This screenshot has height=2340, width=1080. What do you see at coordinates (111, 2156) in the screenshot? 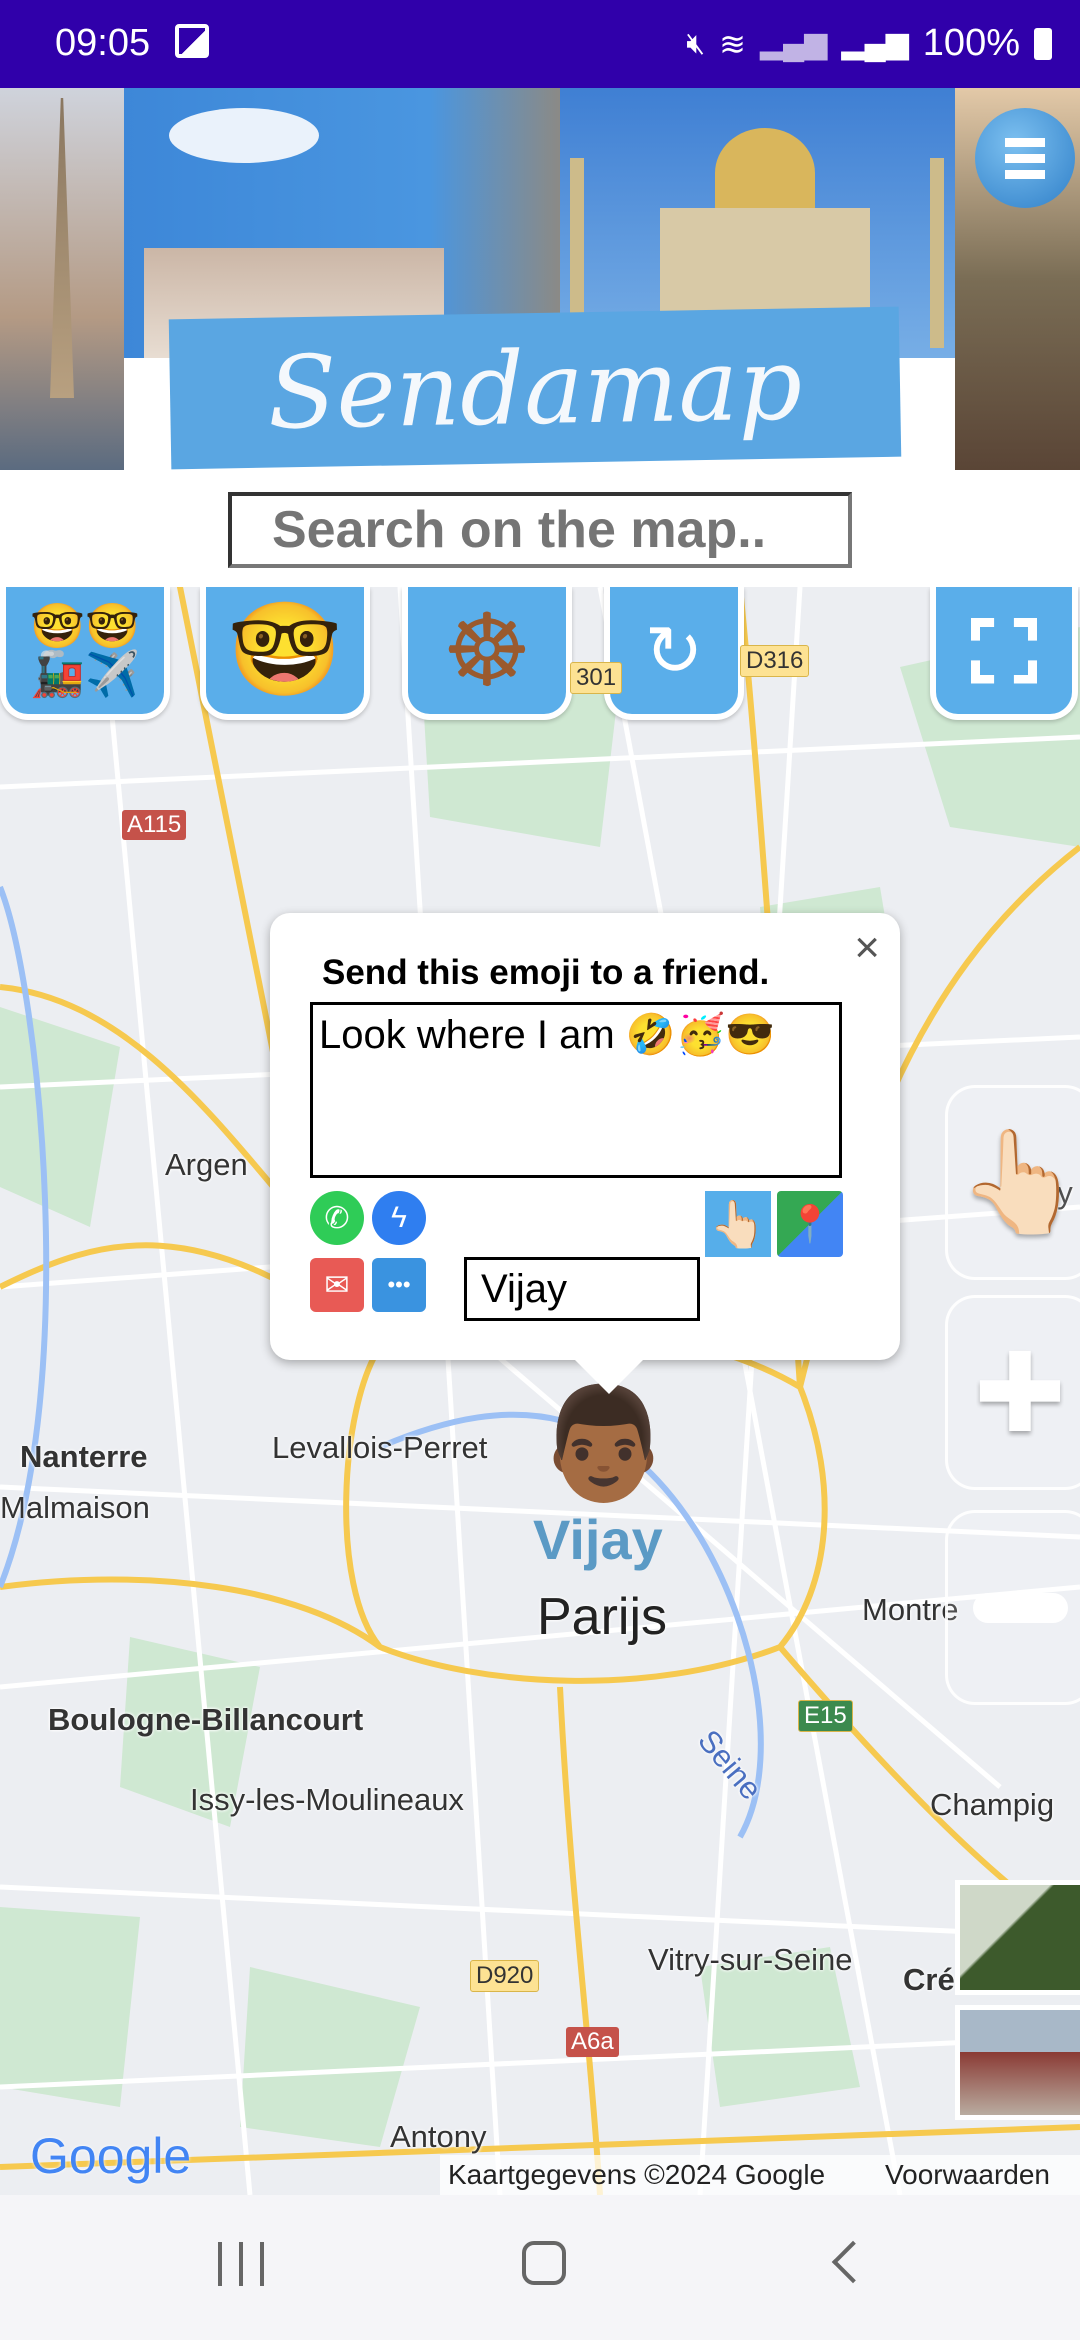
I see `google-logo: Google` at bounding box center [111, 2156].